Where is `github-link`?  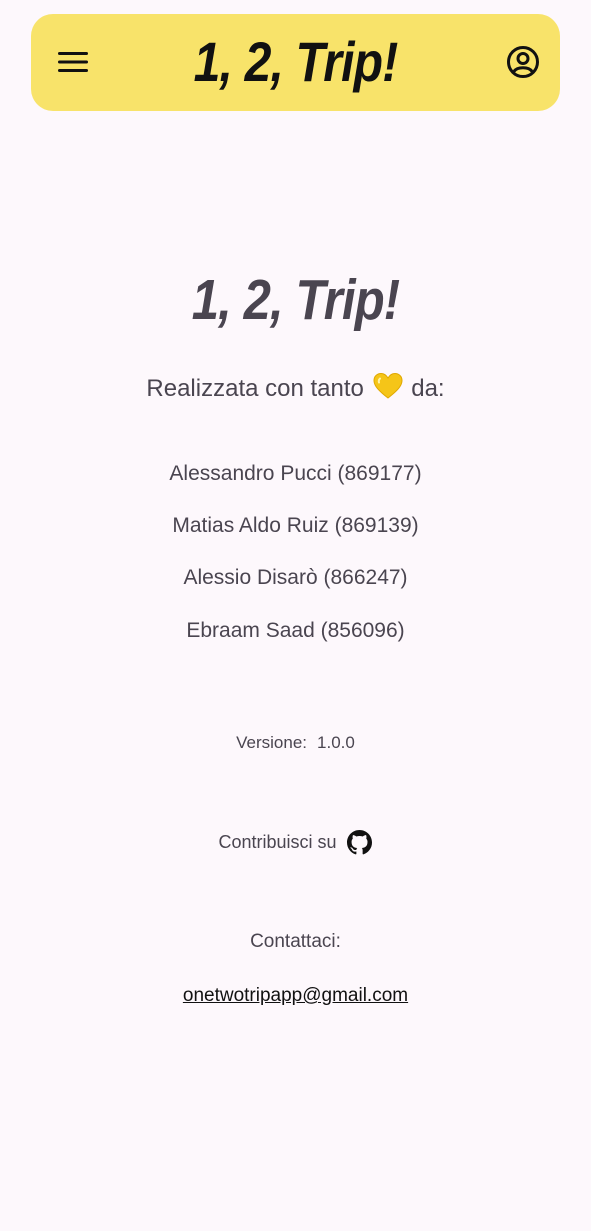
github-link is located at coordinates (360, 842).